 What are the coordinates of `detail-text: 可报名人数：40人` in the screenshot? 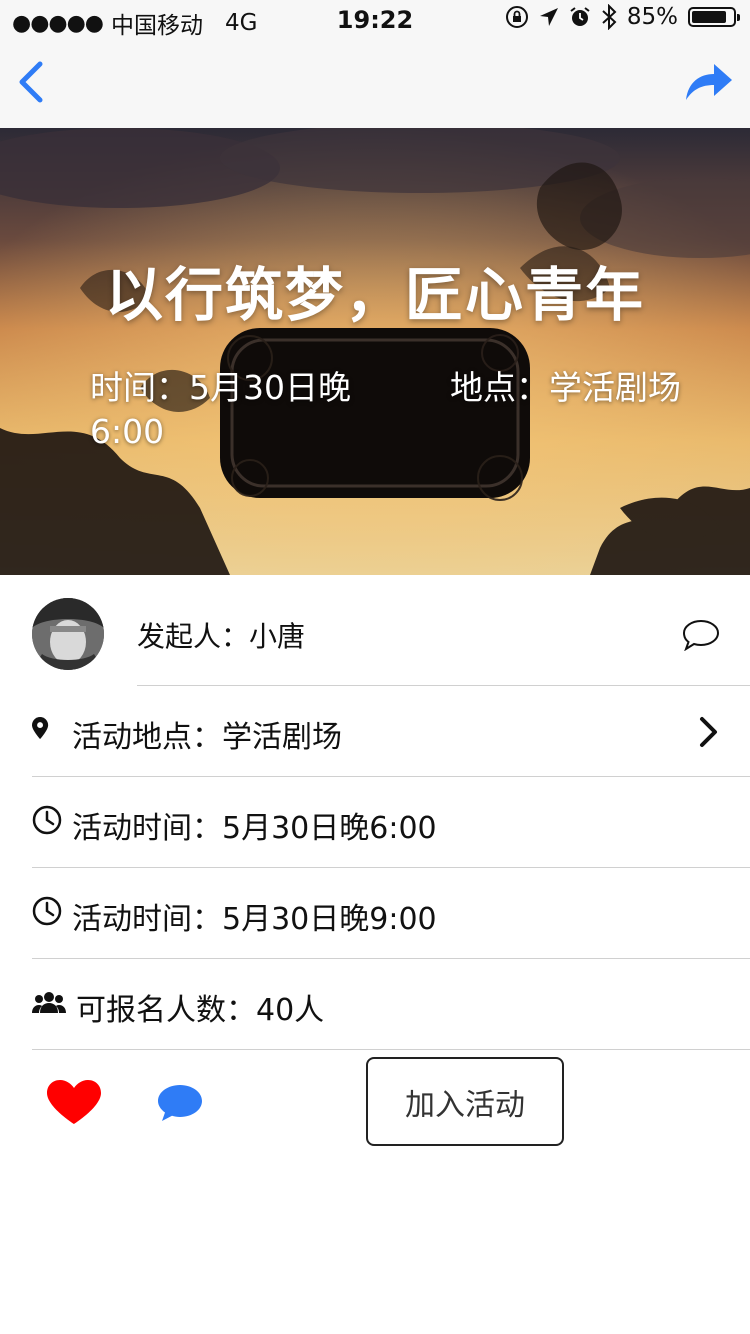 It's located at (200, 1007).